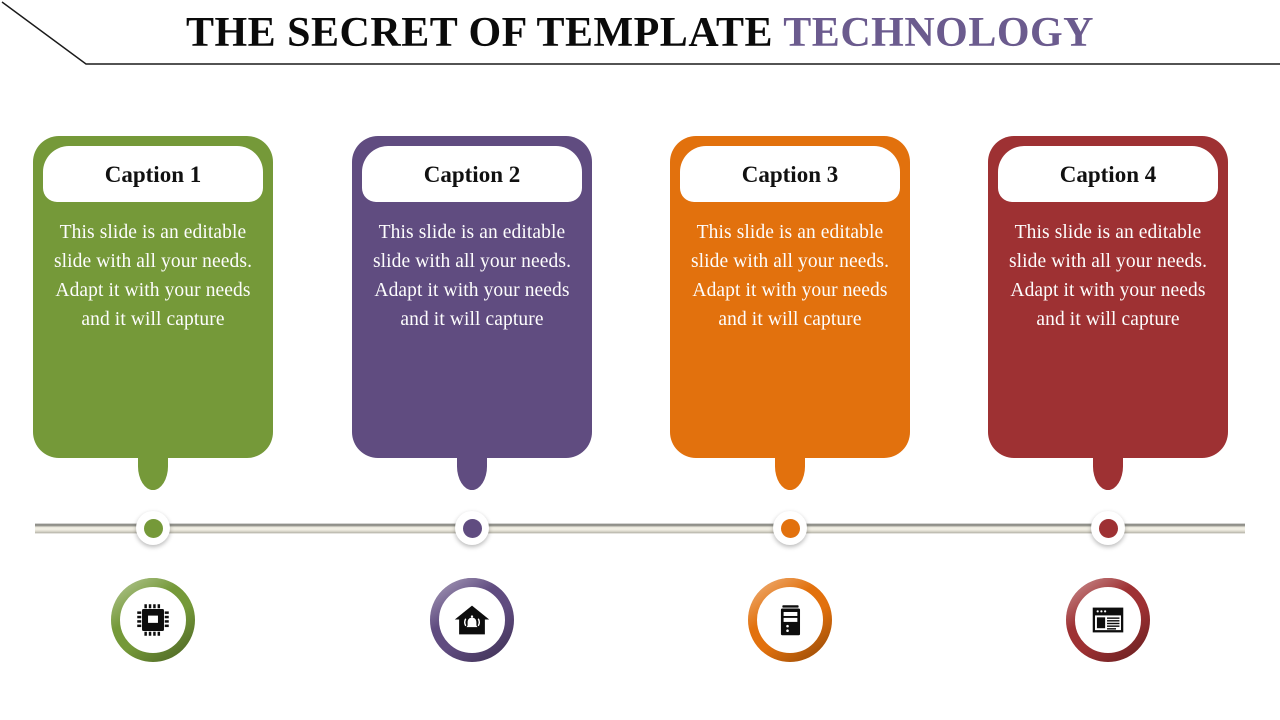  I want to click on page-title: THE SECRET OF TEMPLATE TECHNOLOGY, so click(640, 33).